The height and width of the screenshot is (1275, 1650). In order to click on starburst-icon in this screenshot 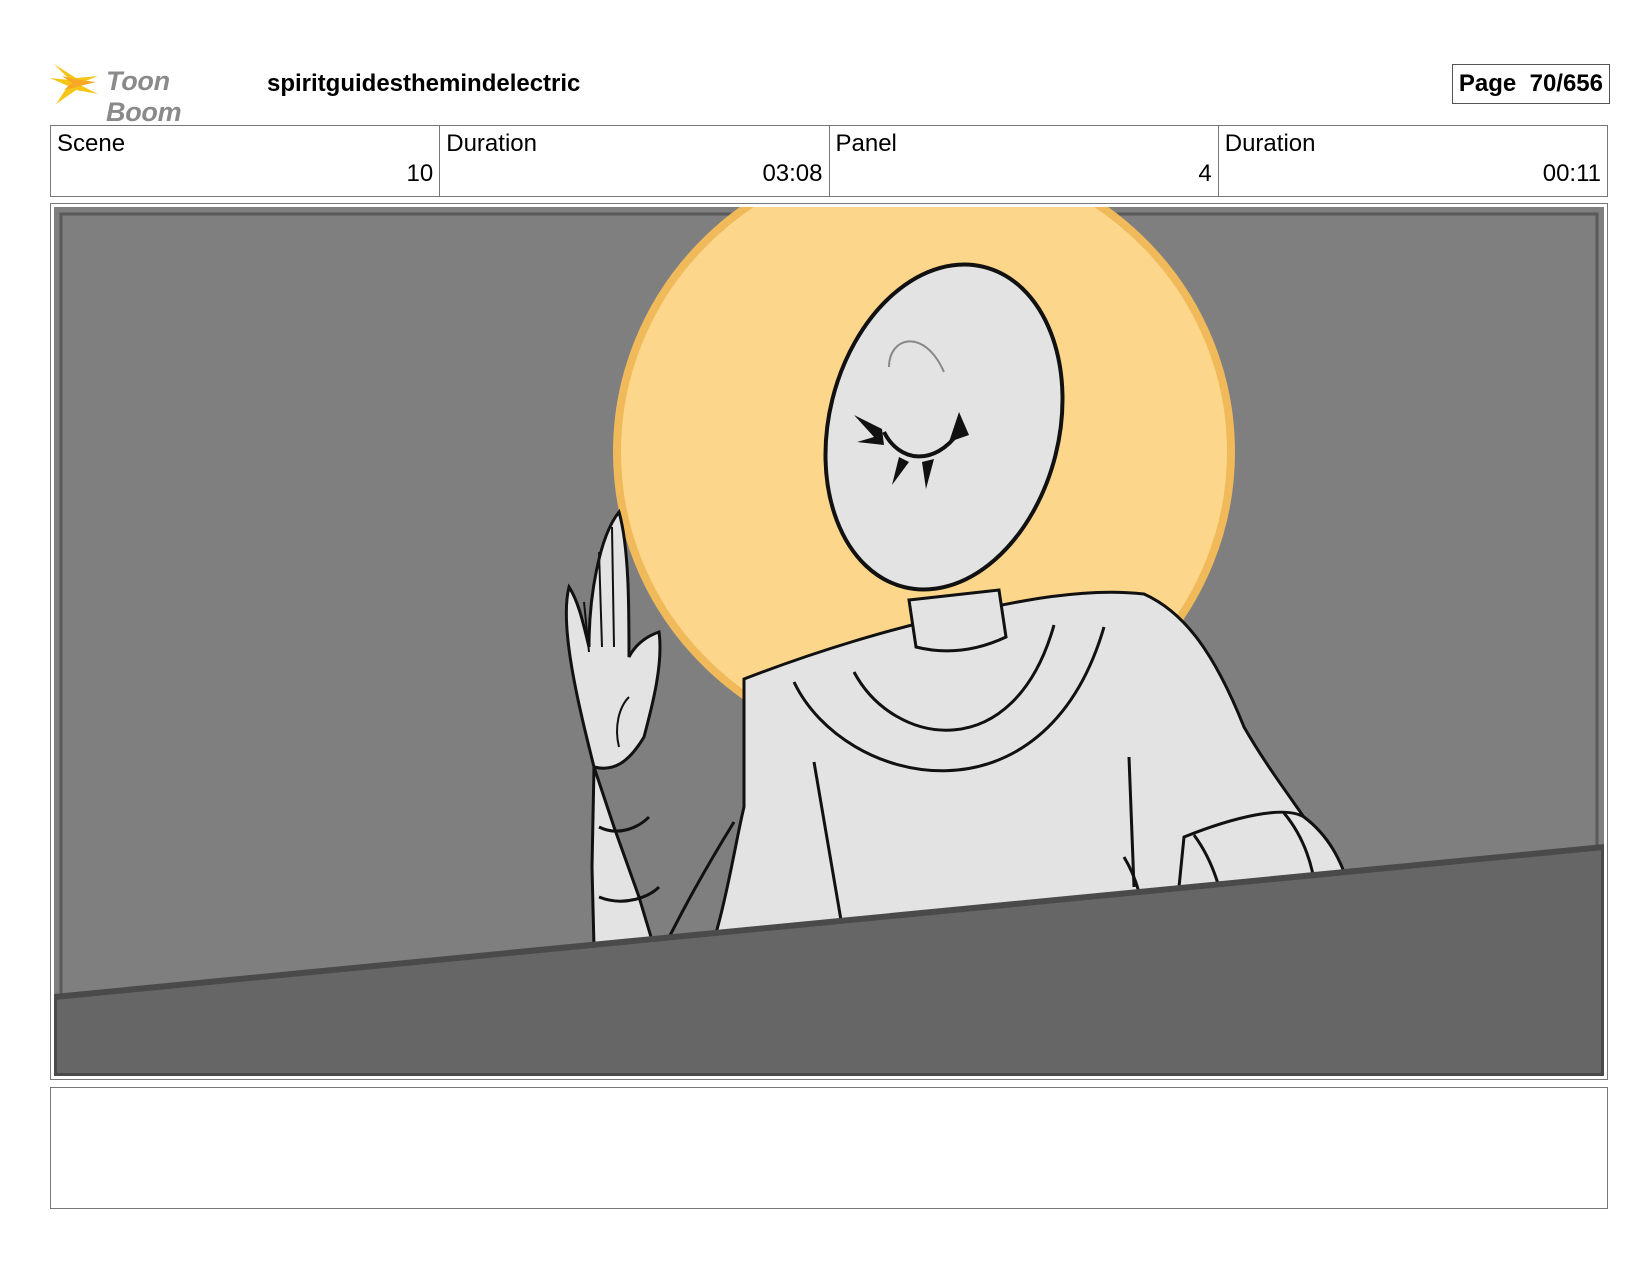, I will do `click(74, 84)`.